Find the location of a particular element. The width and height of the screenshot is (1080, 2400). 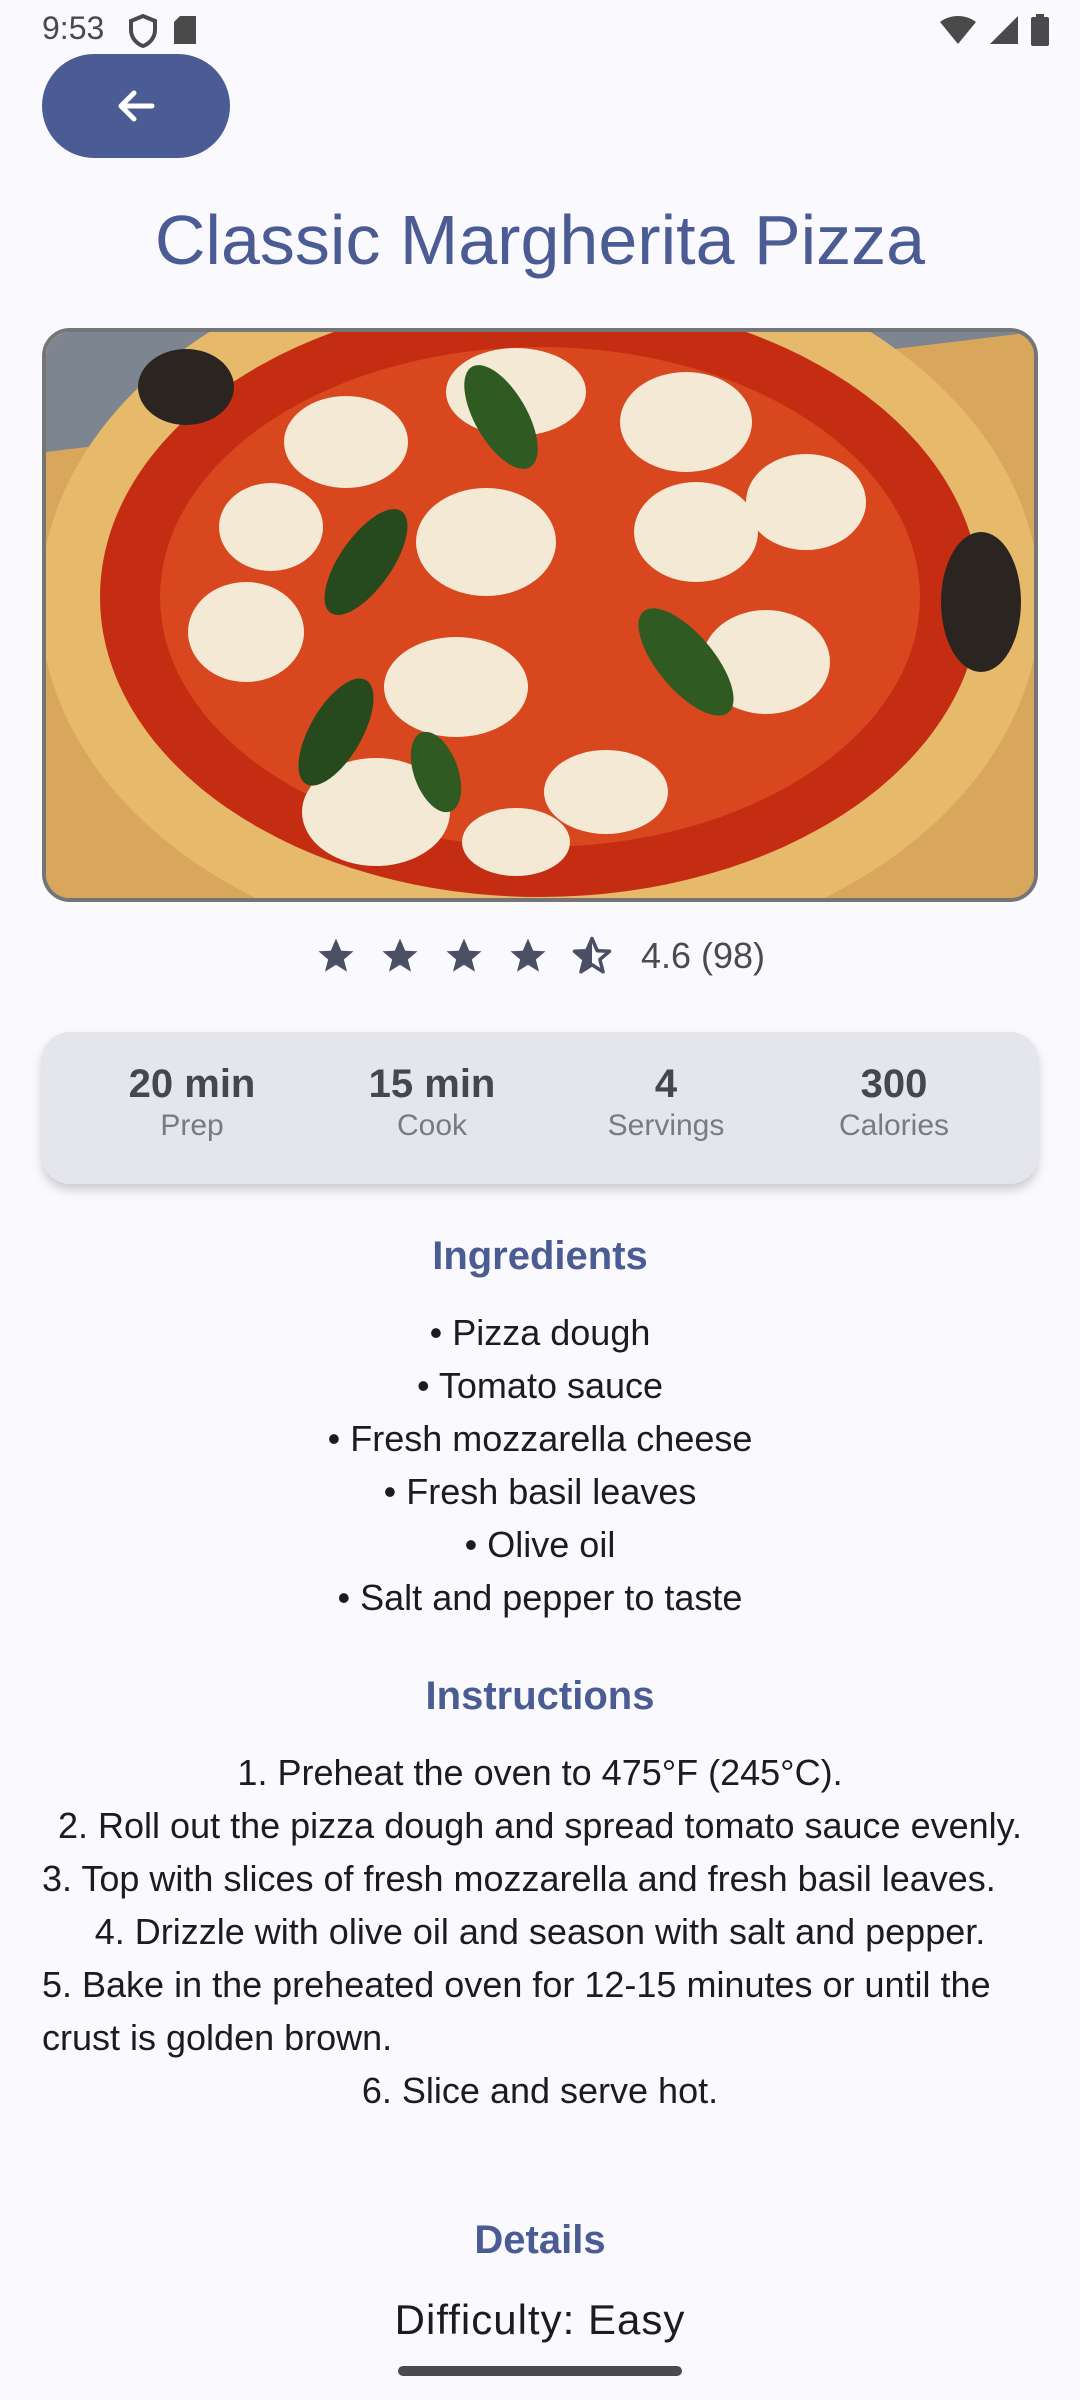

stat-value: 300 is located at coordinates (894, 1084).